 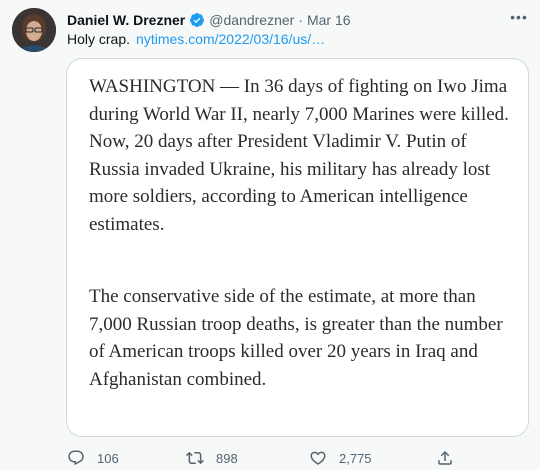 I want to click on share-button, so click(x=445, y=458).